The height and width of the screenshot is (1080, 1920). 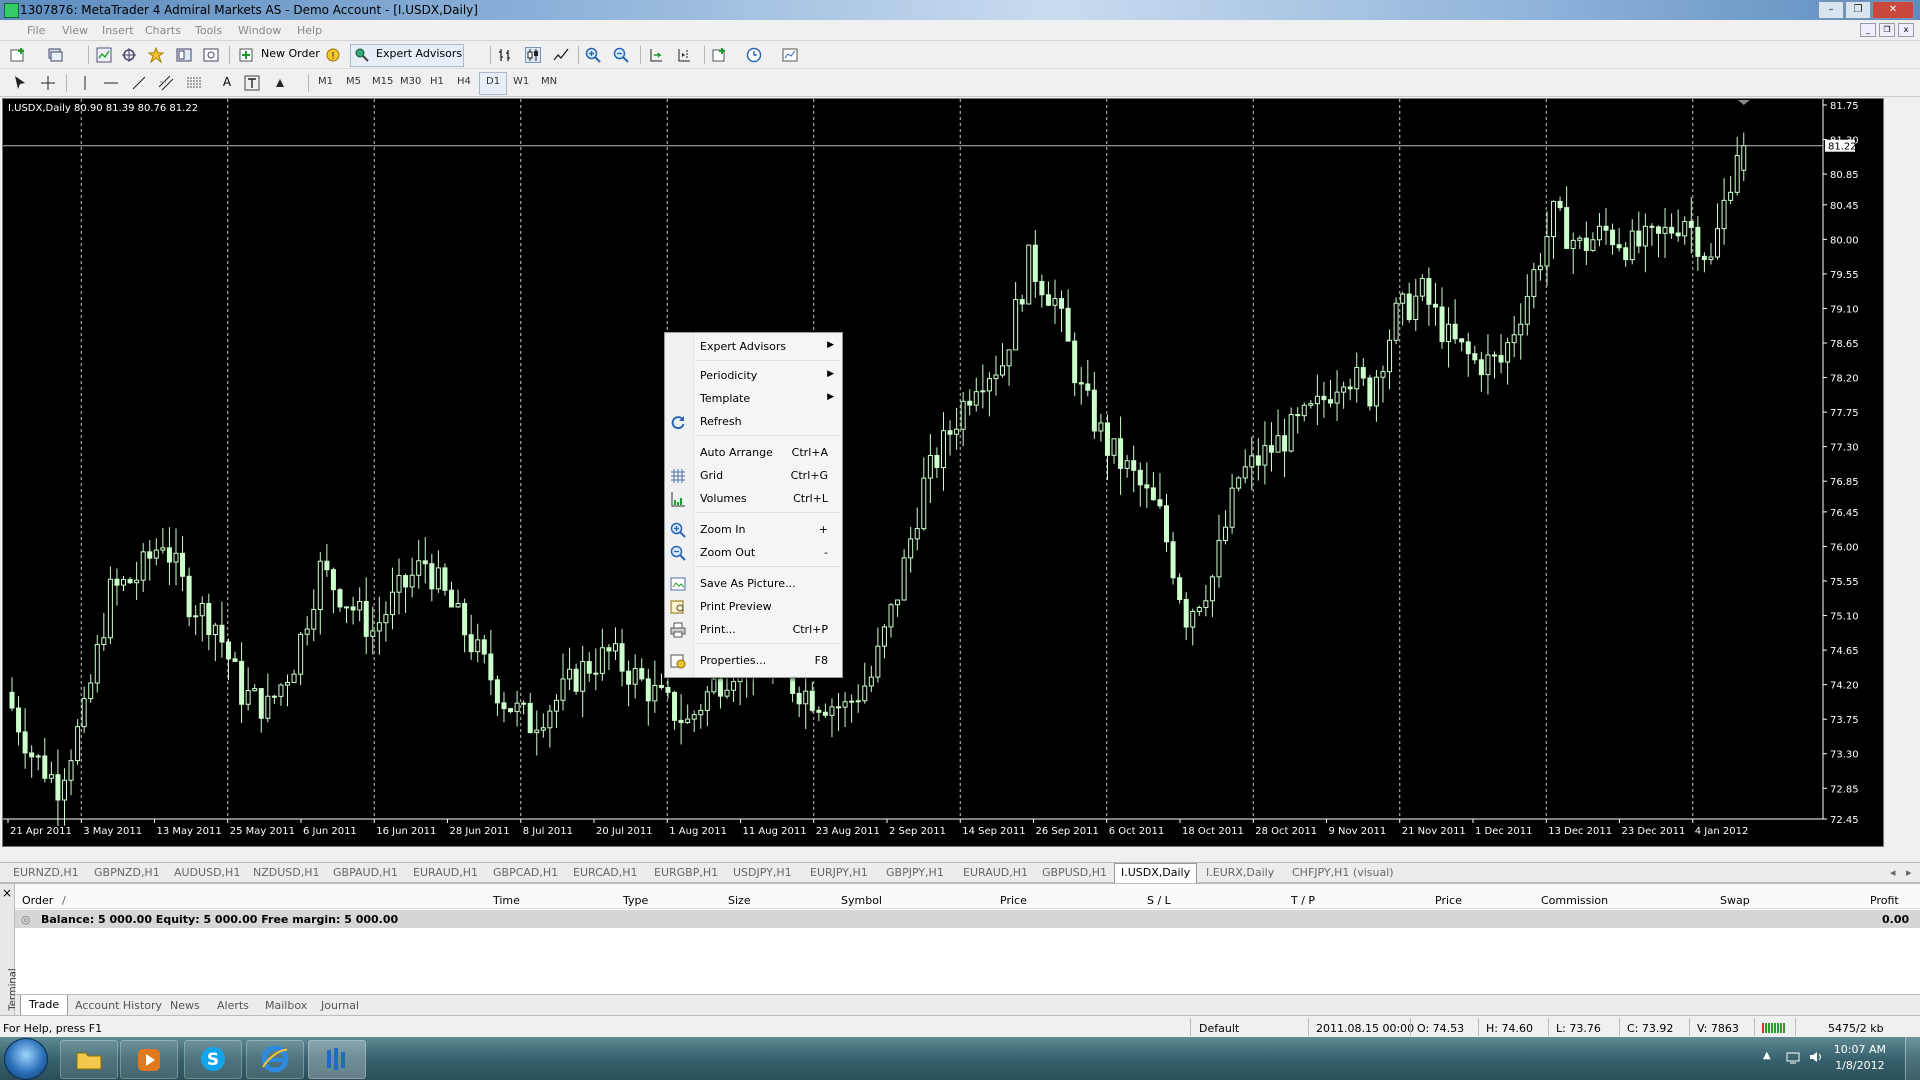 What do you see at coordinates (104, 55) in the screenshot?
I see `market-watch-icon` at bounding box center [104, 55].